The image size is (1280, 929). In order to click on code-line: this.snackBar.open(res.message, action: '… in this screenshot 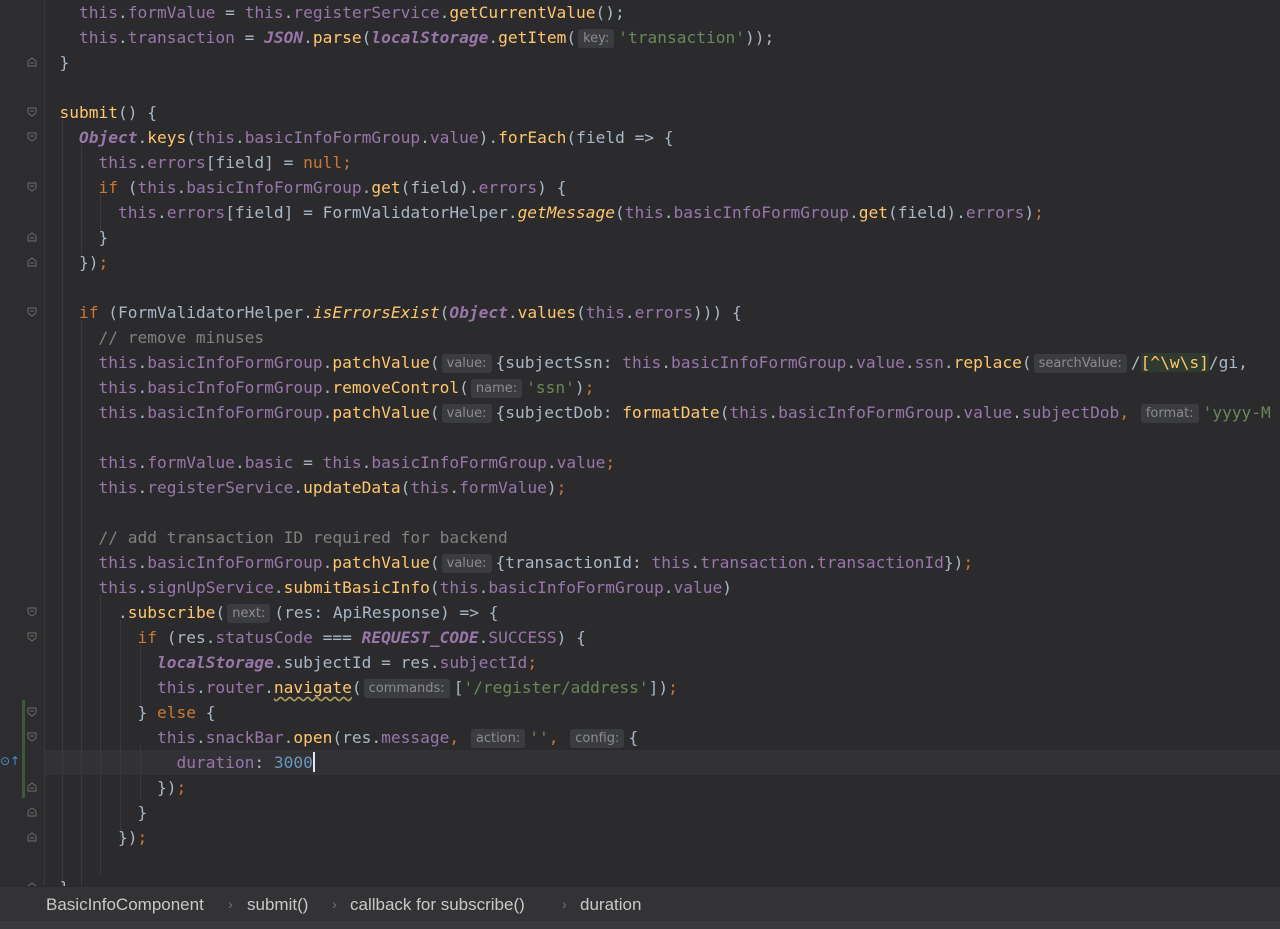, I will do `click(339, 737)`.